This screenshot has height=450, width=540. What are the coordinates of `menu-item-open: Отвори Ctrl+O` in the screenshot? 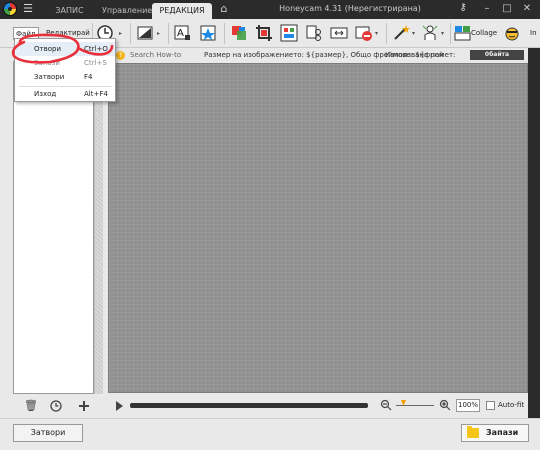 It's located at (65, 49).